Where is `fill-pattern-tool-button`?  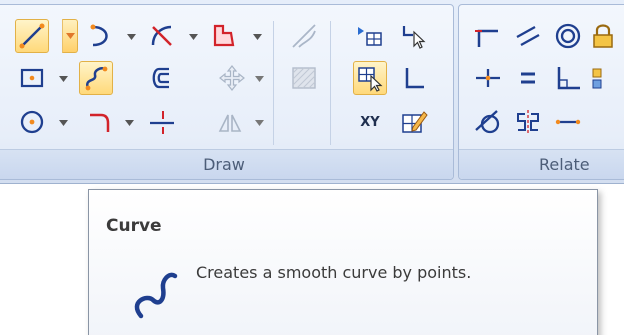
fill-pattern-tool-button is located at coordinates (304, 78).